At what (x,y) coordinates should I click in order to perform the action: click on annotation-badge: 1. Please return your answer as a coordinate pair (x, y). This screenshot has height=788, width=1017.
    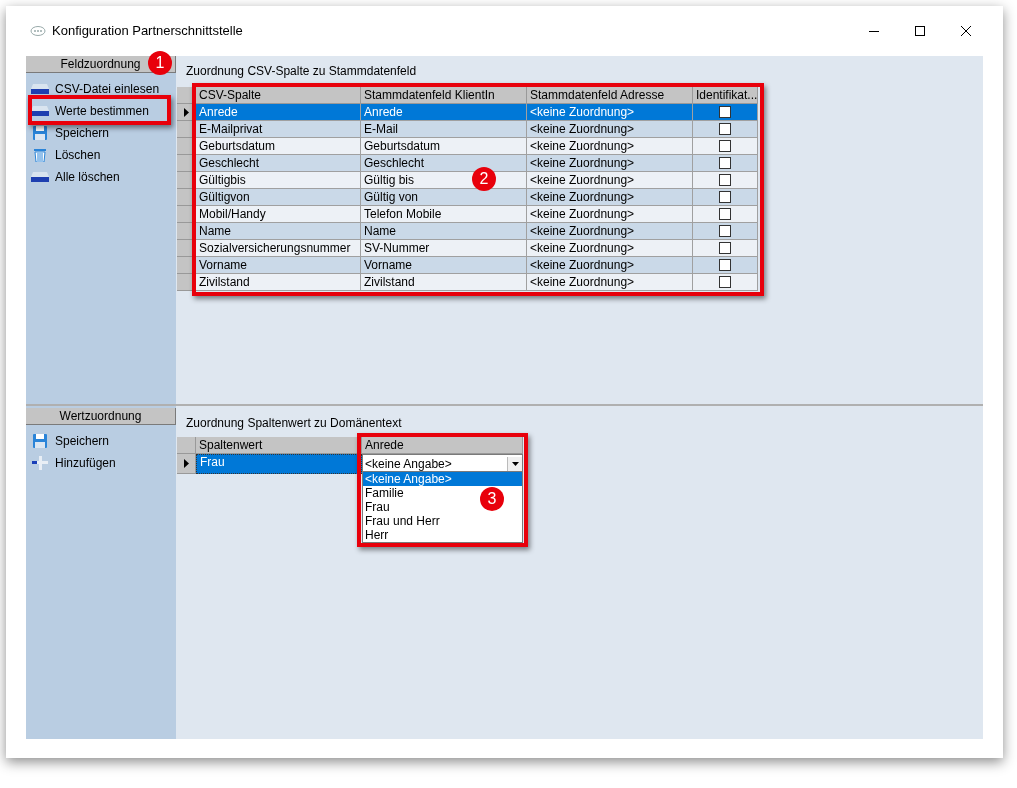
    Looking at the image, I should click on (160, 63).